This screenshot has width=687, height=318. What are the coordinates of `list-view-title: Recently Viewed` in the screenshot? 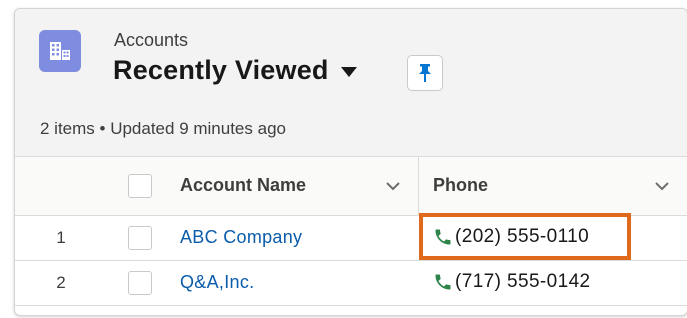 It's located at (221, 70).